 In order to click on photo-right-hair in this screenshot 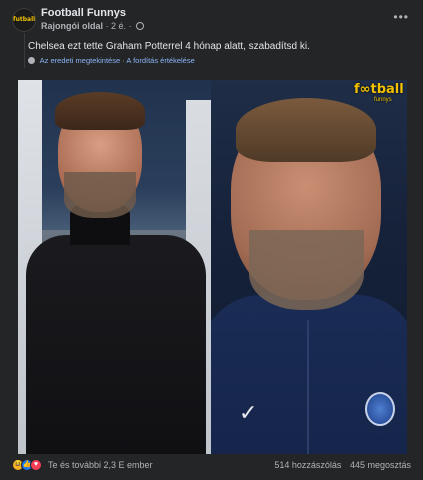, I will do `click(306, 130)`.